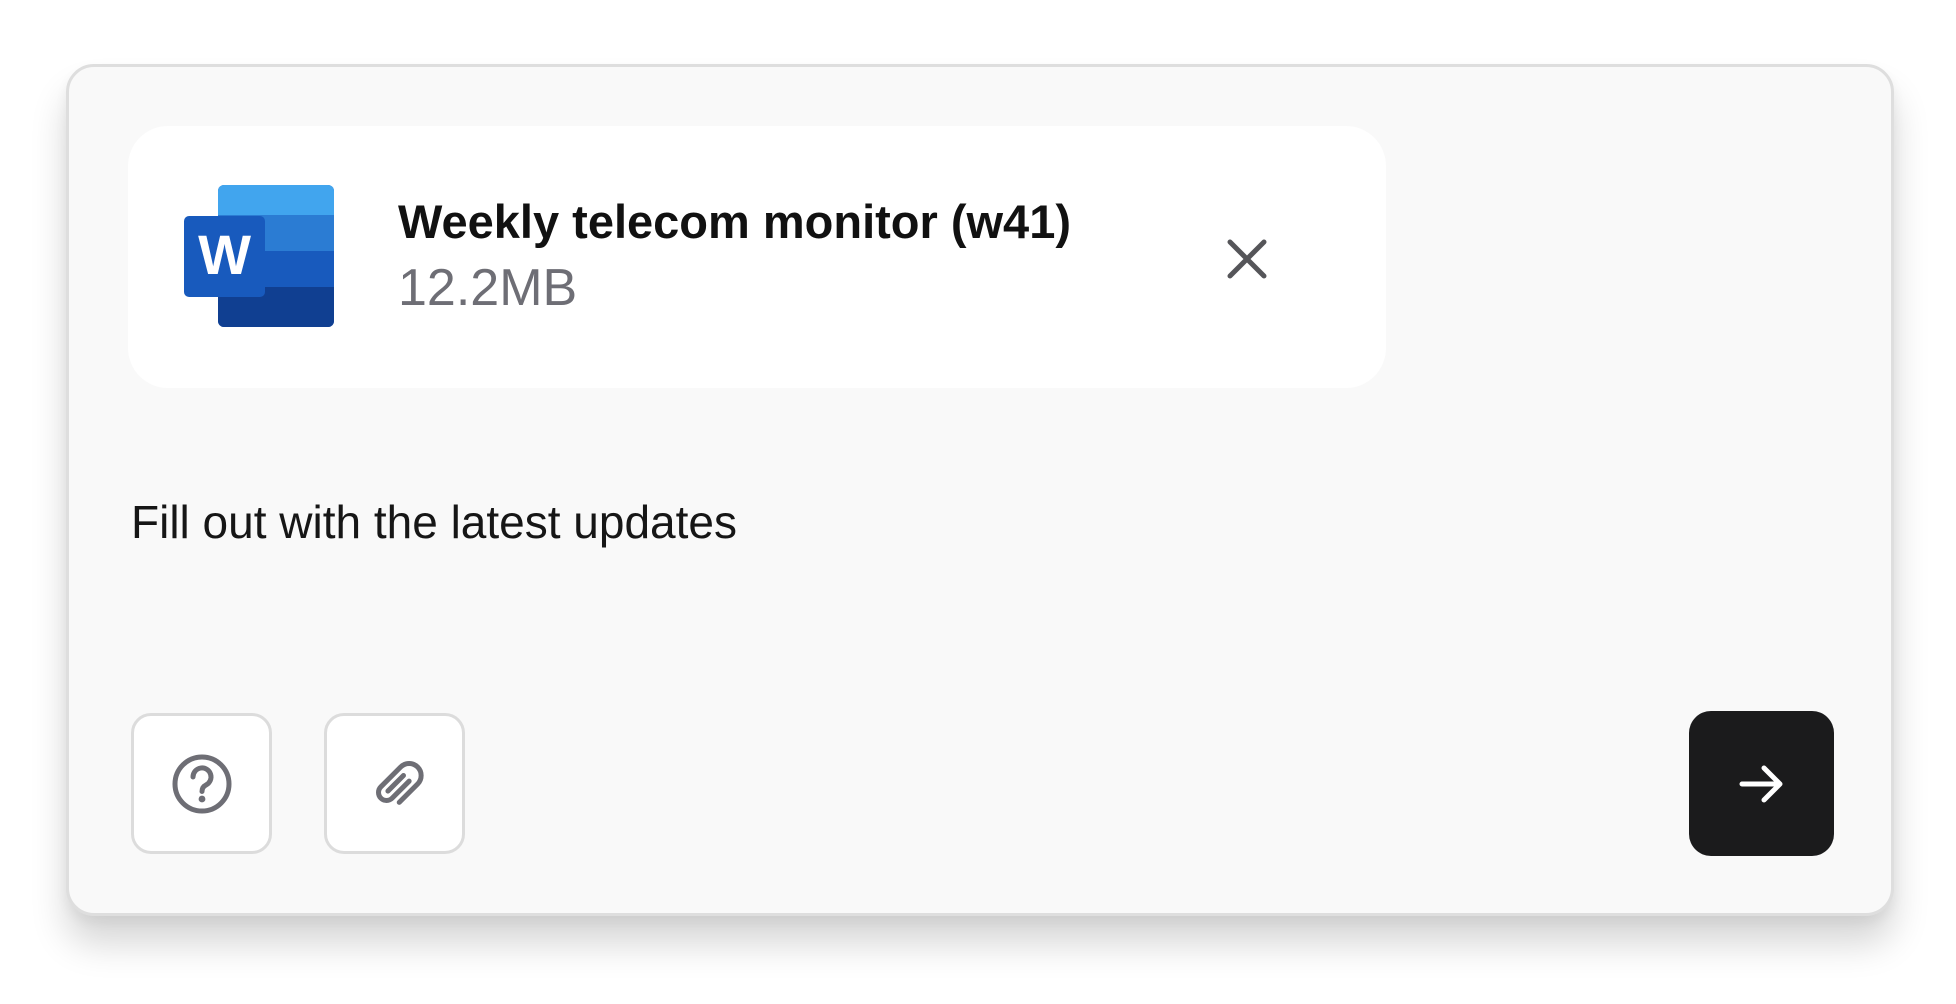 This screenshot has height=1004, width=1956. I want to click on paperclip-icon, so click(399, 782).